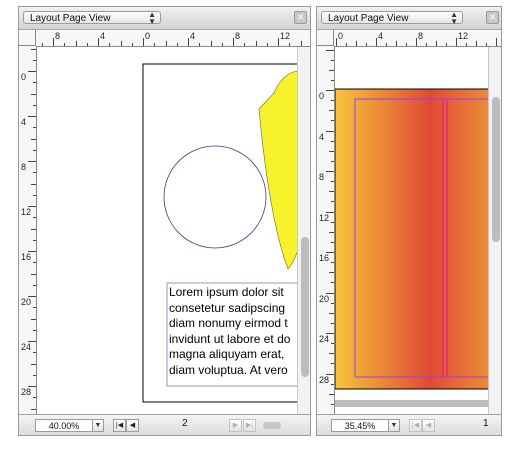  Describe the element at coordinates (249, 425) in the screenshot. I see `last-page-icon: ▶|` at that location.